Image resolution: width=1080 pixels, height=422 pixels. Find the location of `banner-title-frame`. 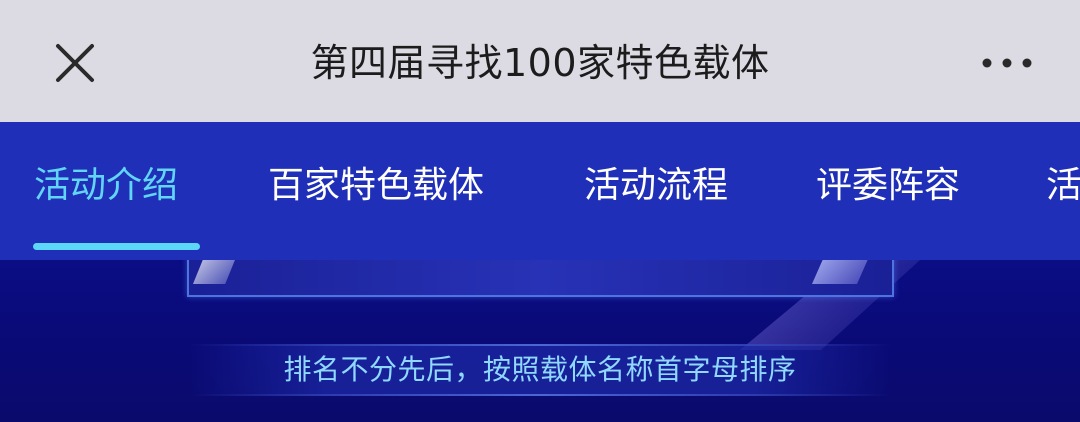

banner-title-frame is located at coordinates (540, 278).